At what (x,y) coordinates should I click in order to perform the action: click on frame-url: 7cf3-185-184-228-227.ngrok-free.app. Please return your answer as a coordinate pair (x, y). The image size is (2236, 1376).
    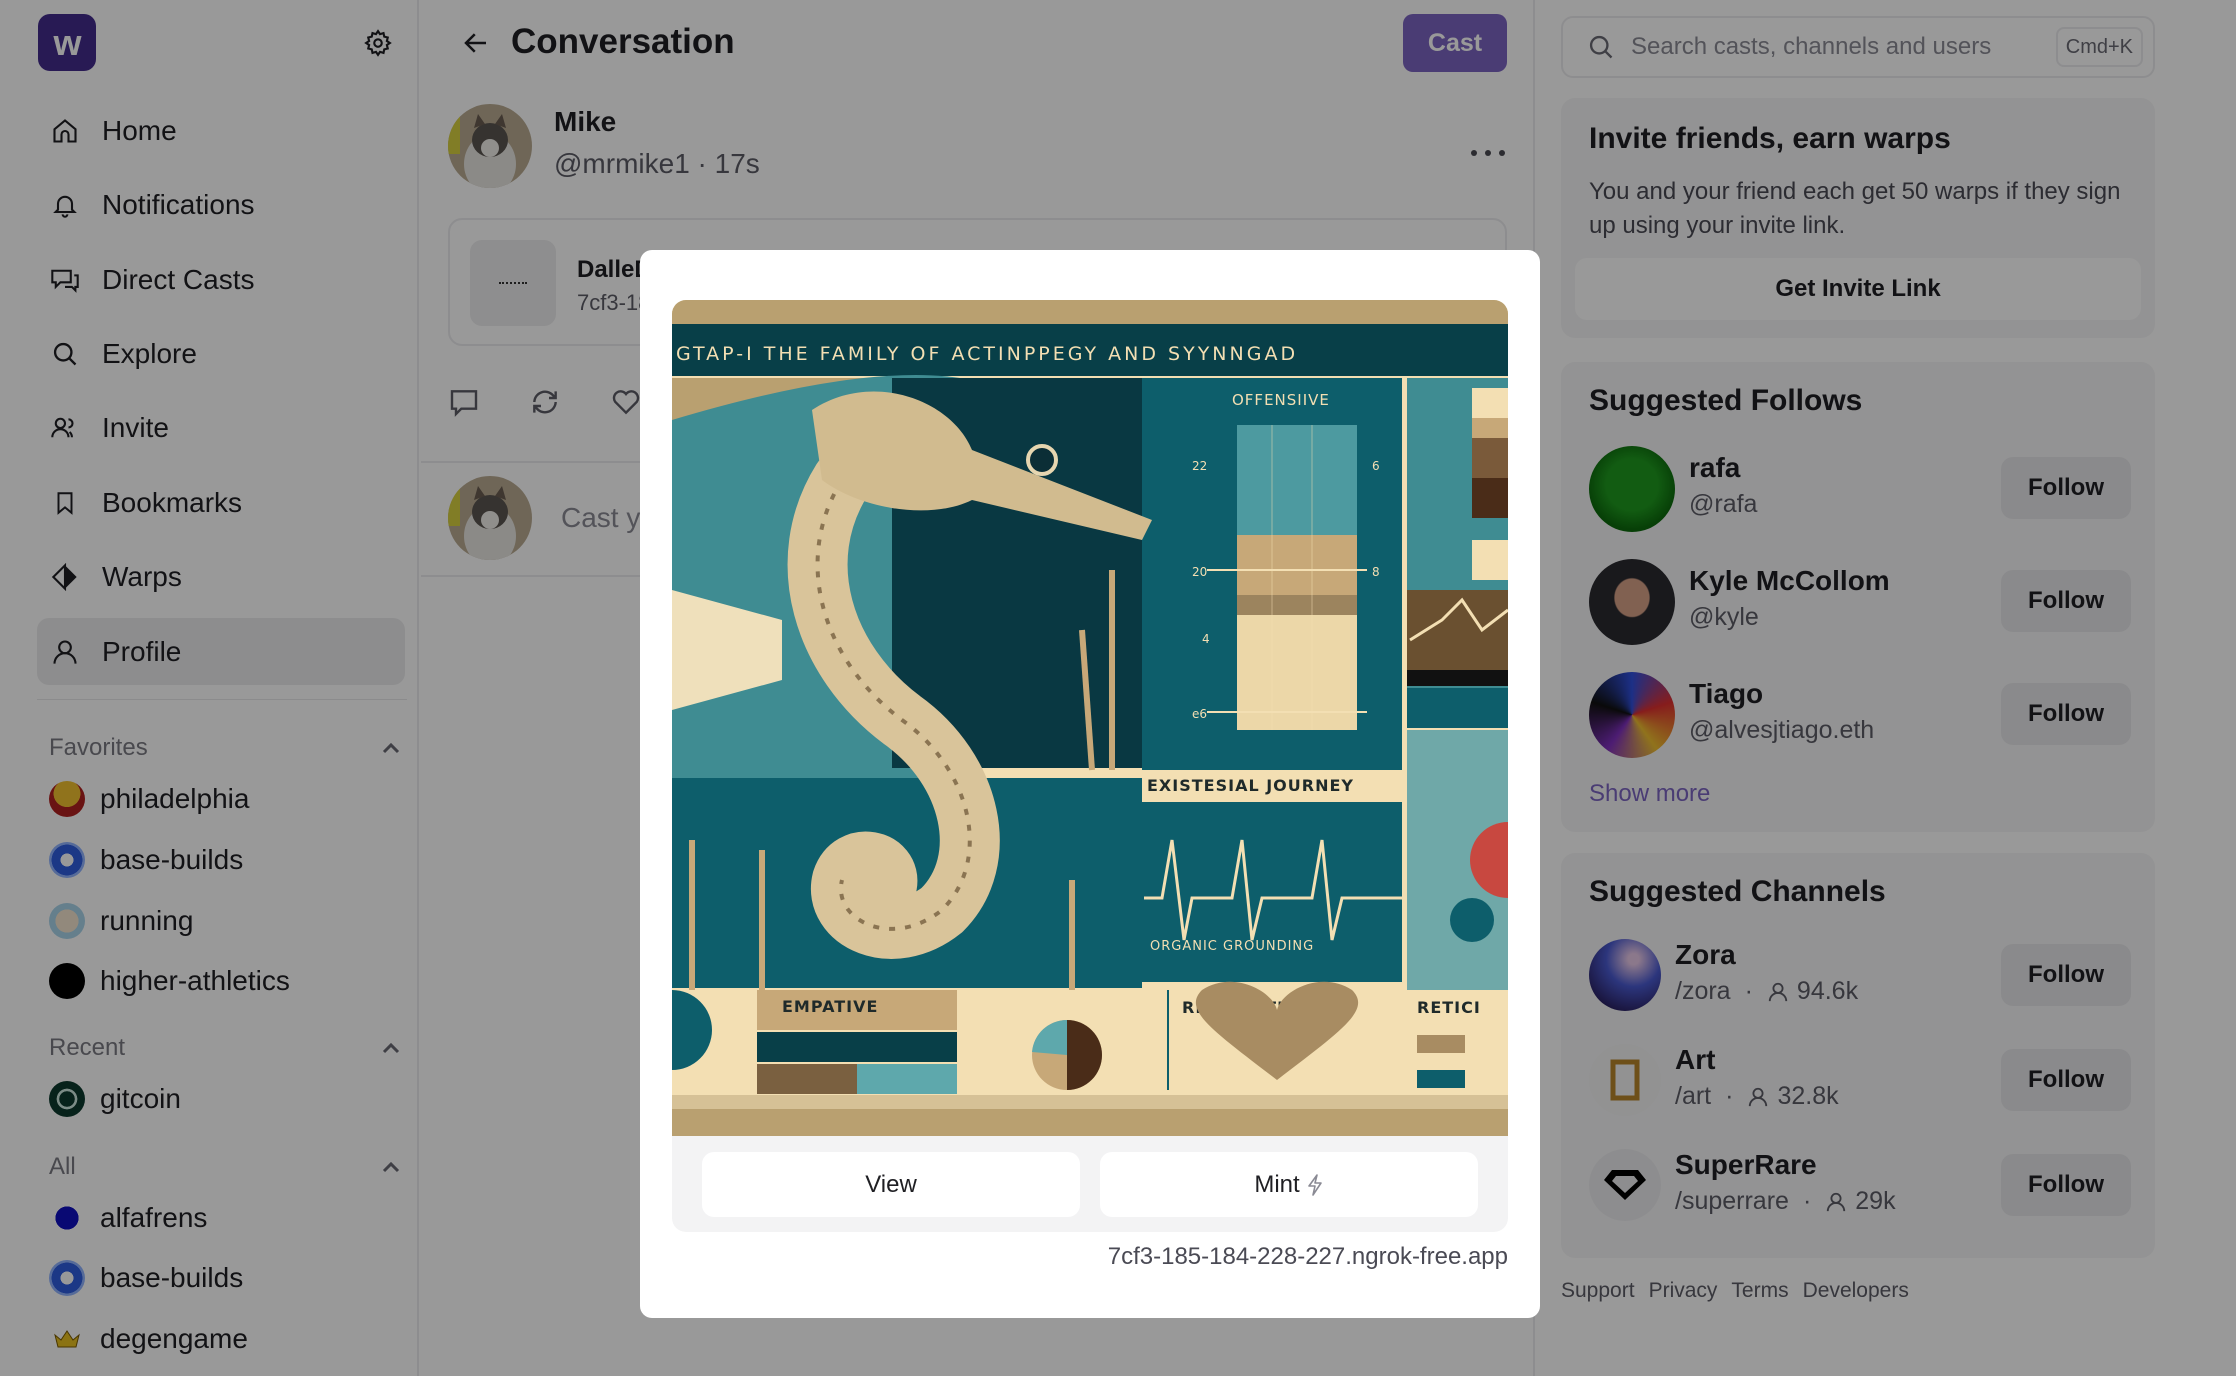
    Looking at the image, I should click on (1308, 1257).